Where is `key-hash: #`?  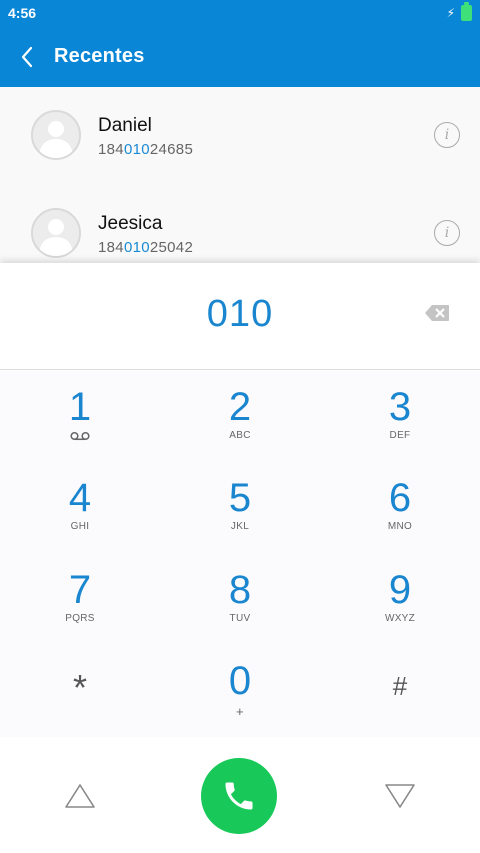 key-hash: # is located at coordinates (400, 690).